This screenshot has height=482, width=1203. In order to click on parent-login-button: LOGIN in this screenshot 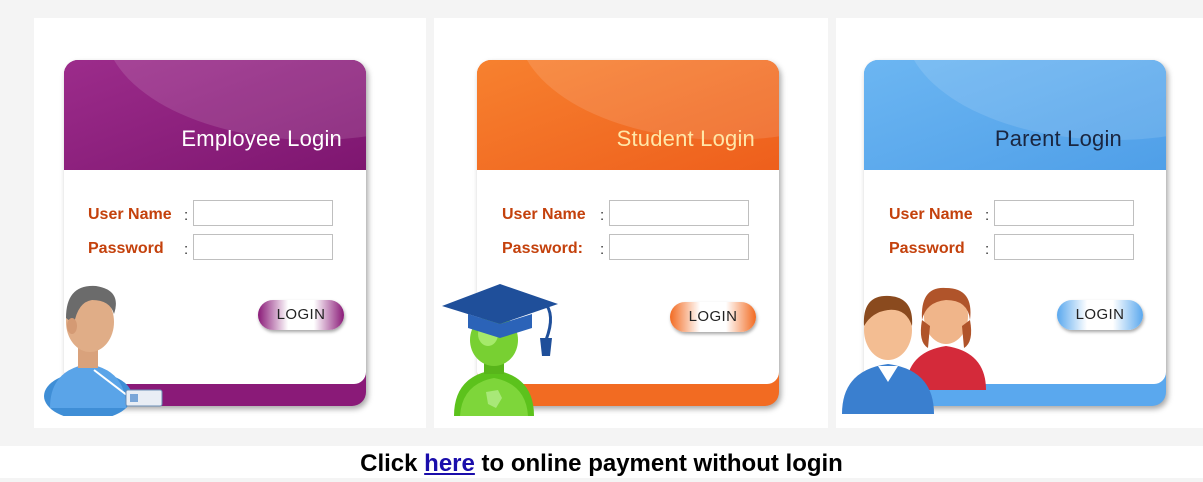, I will do `click(1100, 315)`.